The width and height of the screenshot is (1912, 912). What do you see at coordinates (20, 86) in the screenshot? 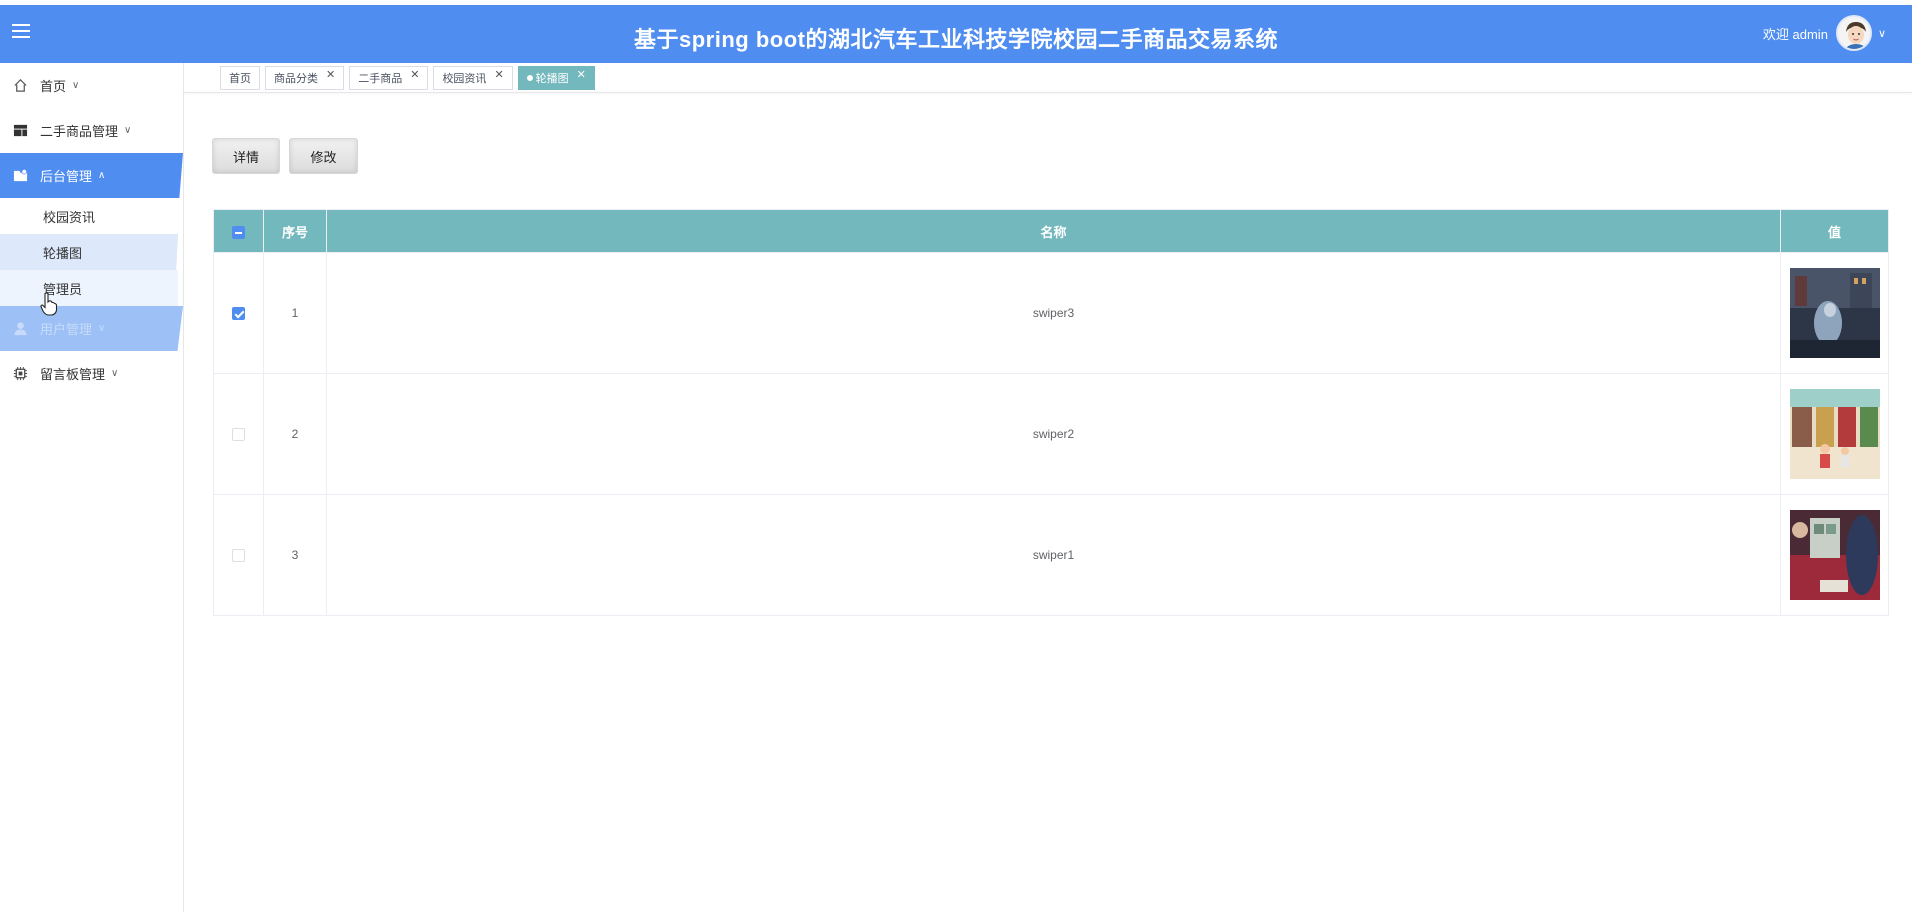
I see `home-icon` at bounding box center [20, 86].